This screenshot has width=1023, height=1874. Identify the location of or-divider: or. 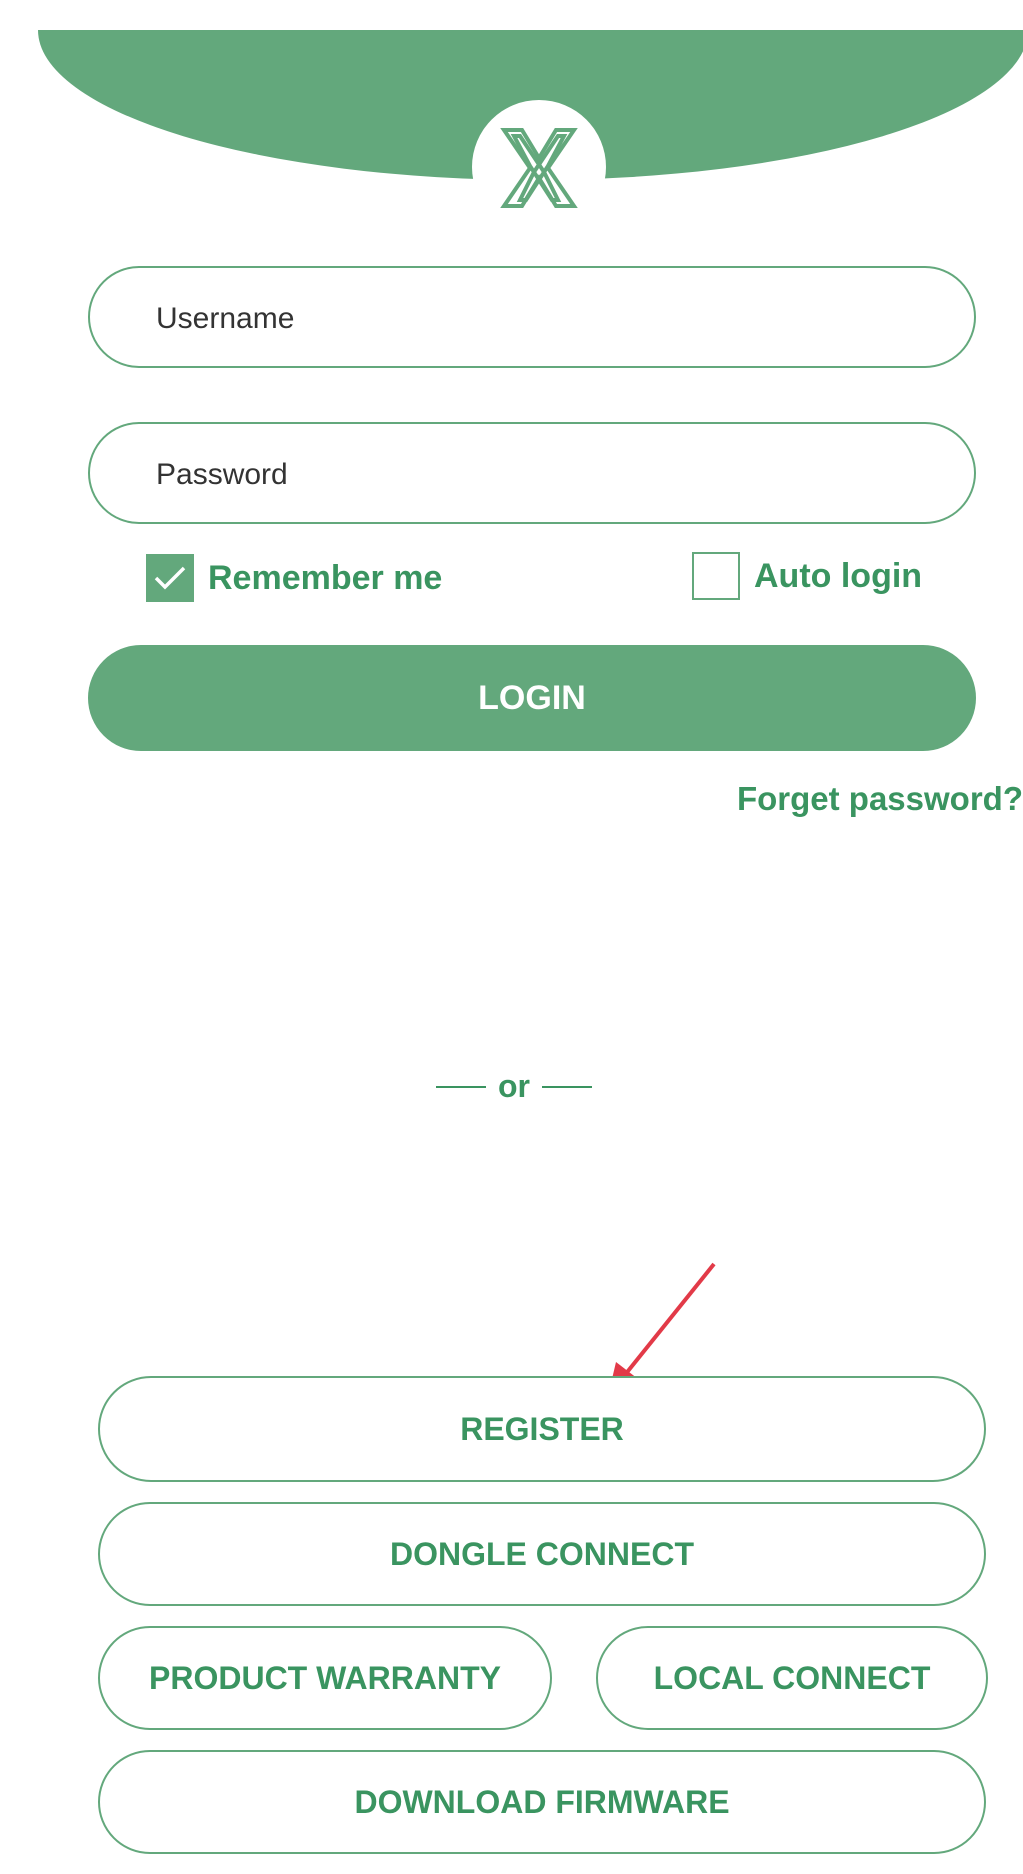
(514, 1086).